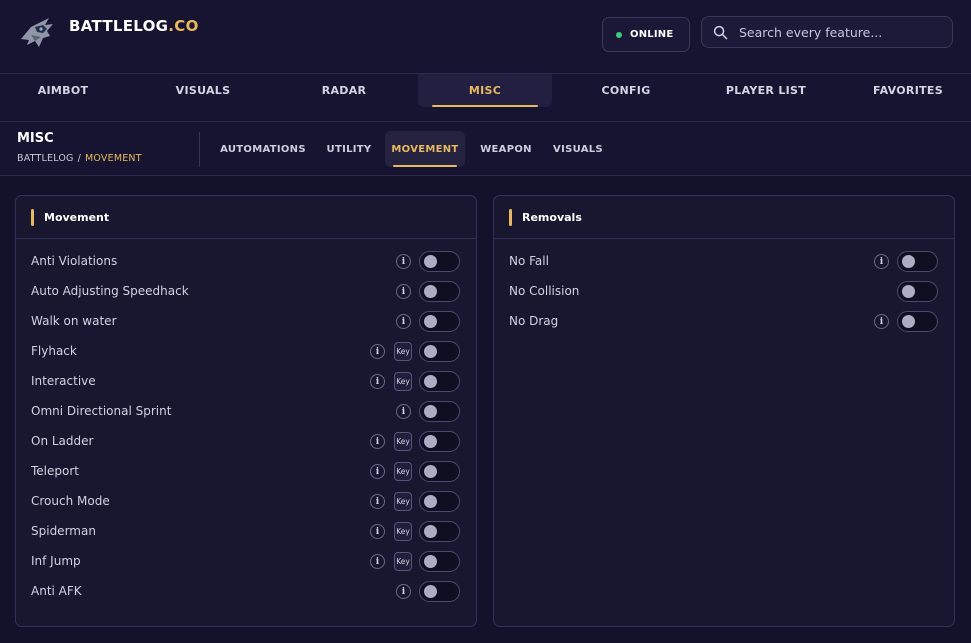  I want to click on setting-row-omni-directional-sprint: Omni Directional Sprint i, so click(246, 412).